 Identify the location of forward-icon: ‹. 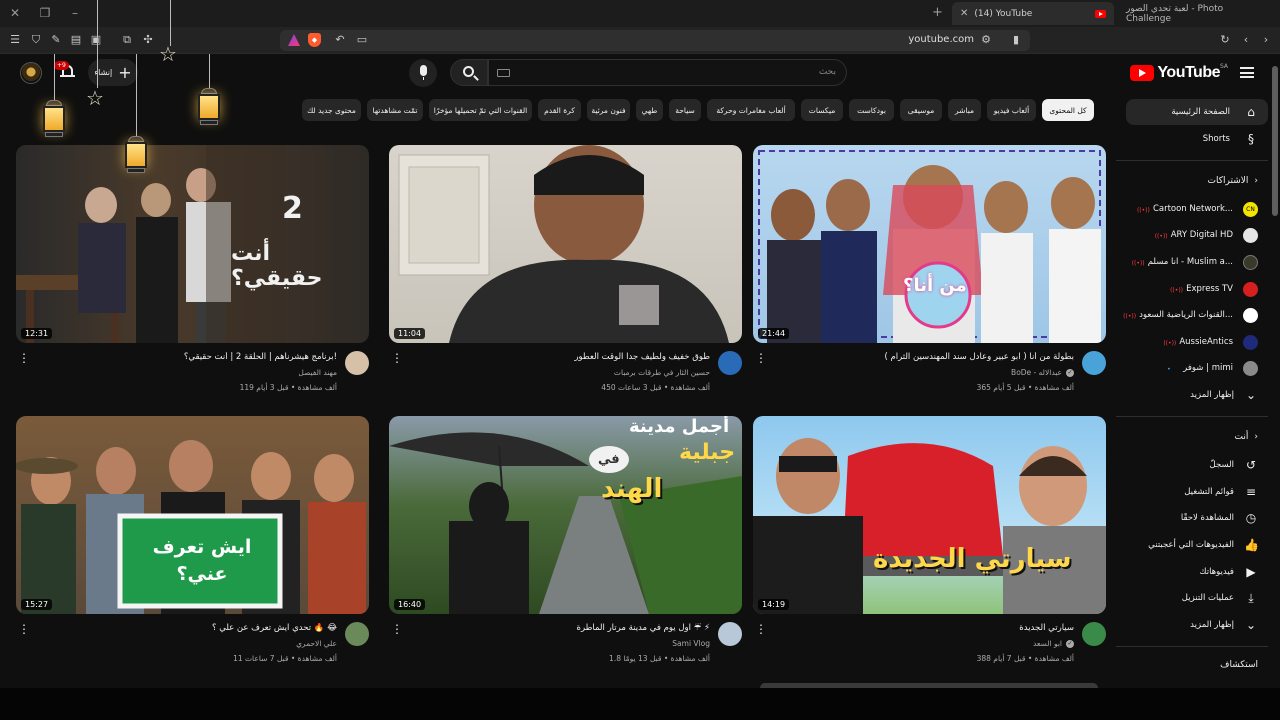
(1246, 40).